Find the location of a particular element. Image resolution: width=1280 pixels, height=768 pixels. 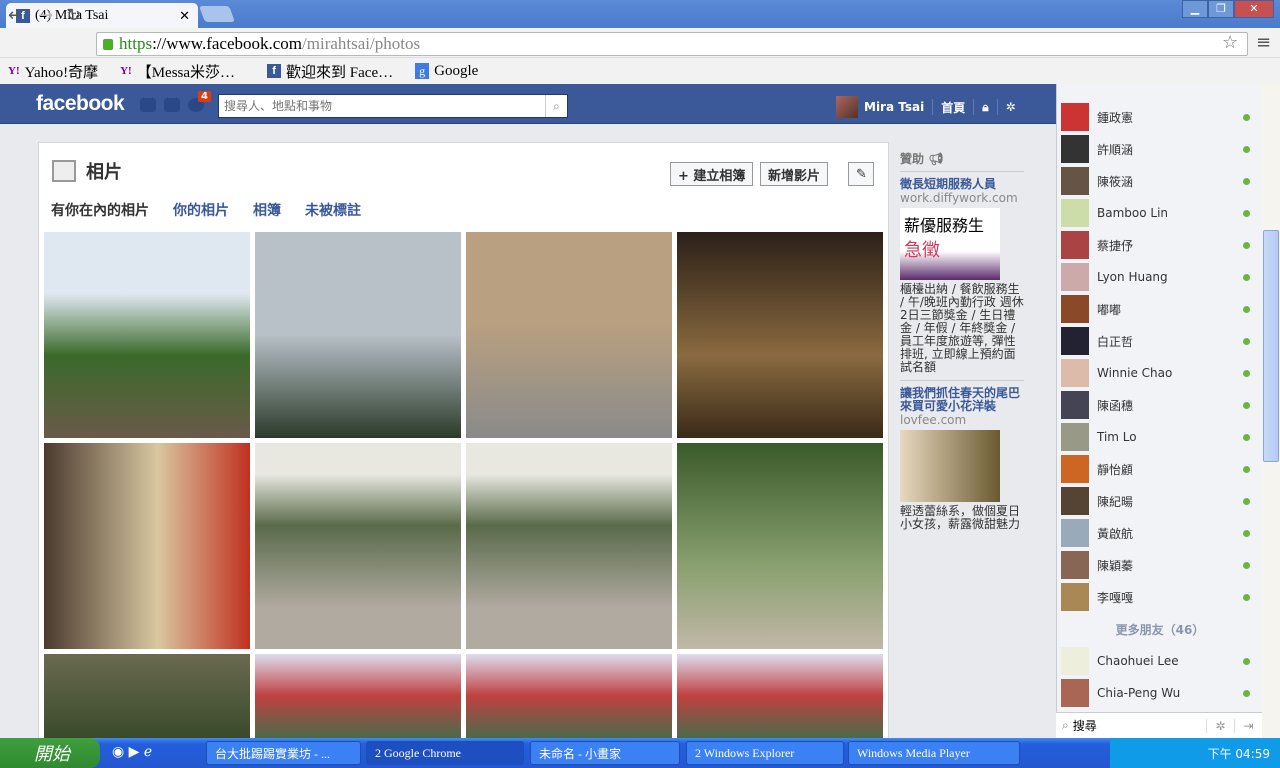

chat-friend: 陳筱涵 is located at coordinates (1159, 181).